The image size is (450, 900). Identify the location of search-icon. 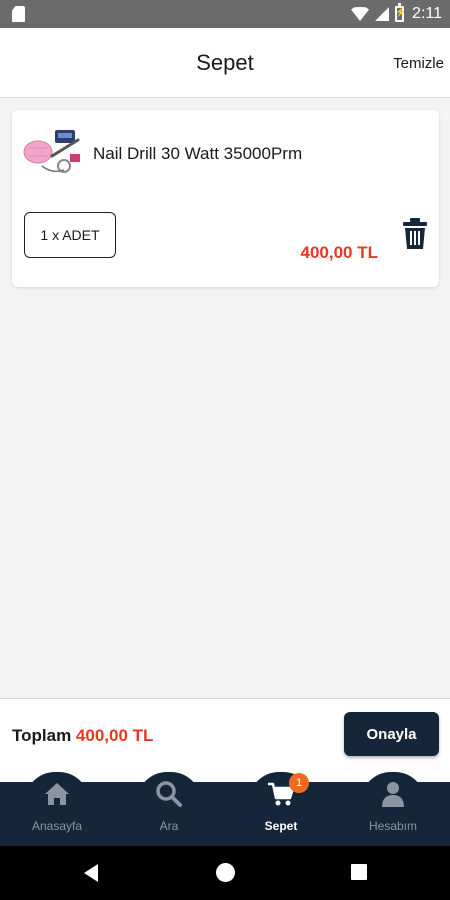
(169, 794).